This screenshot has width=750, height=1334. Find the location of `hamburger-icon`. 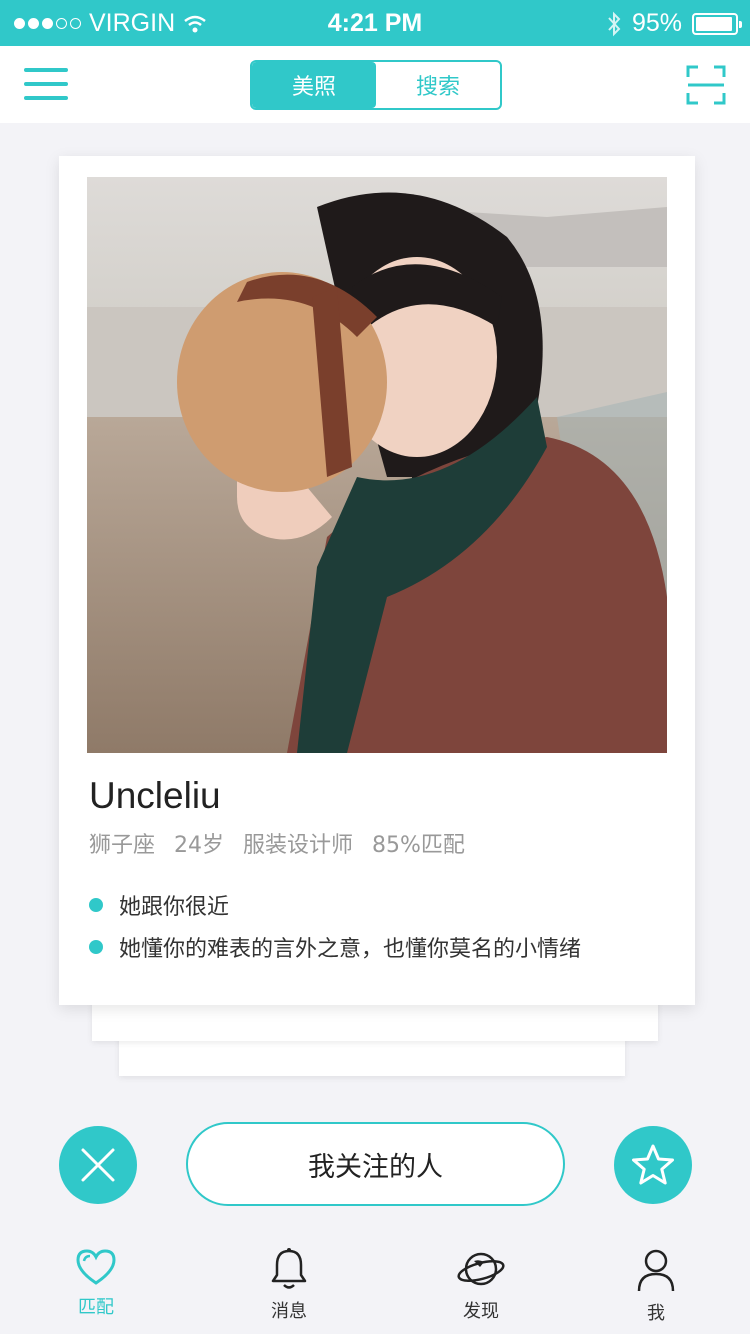

hamburger-icon is located at coordinates (46, 70).